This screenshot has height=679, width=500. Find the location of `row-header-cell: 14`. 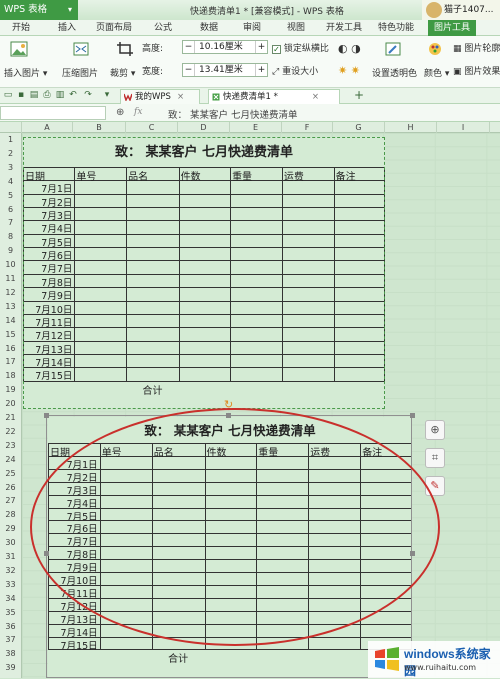

row-header-cell: 14 is located at coordinates (10, 320).